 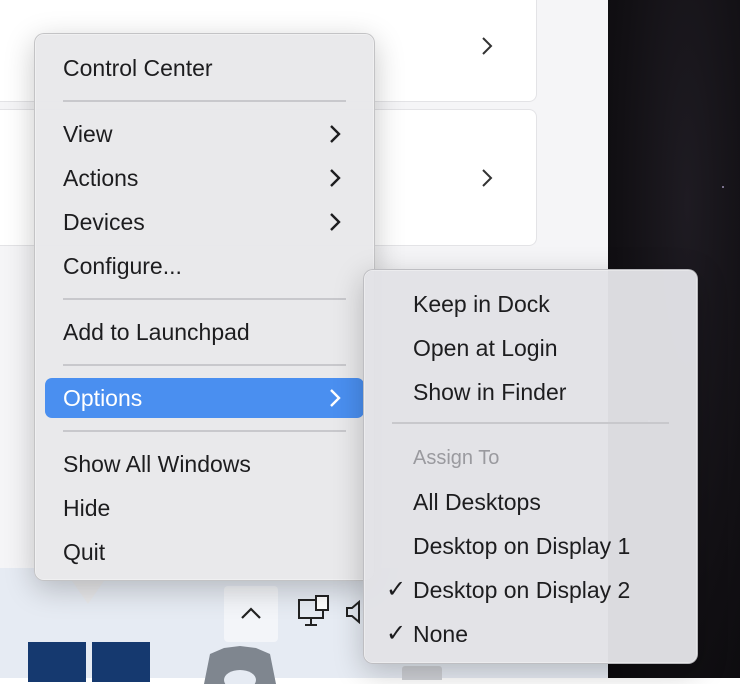 I want to click on menu-item-label: Desktop on Display 2, so click(x=522, y=590).